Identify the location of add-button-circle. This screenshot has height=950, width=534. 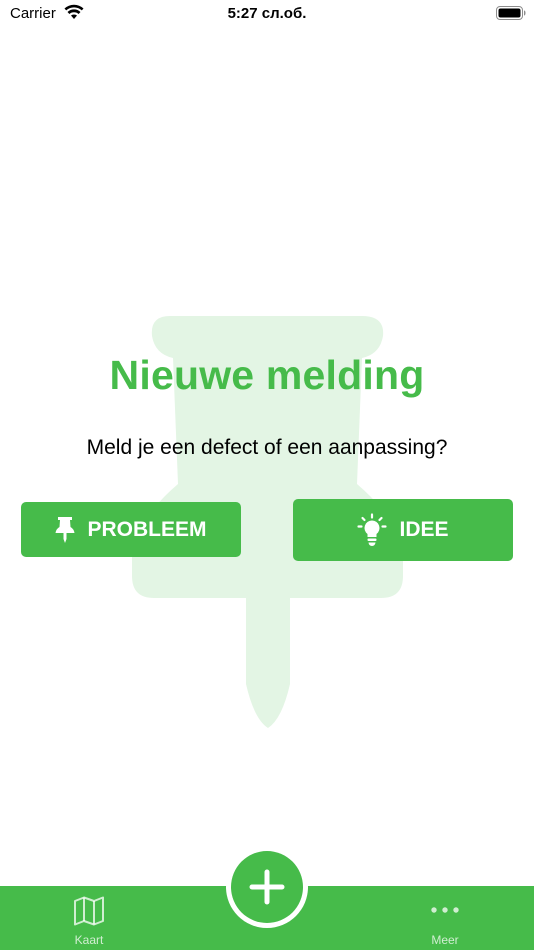
(267, 887).